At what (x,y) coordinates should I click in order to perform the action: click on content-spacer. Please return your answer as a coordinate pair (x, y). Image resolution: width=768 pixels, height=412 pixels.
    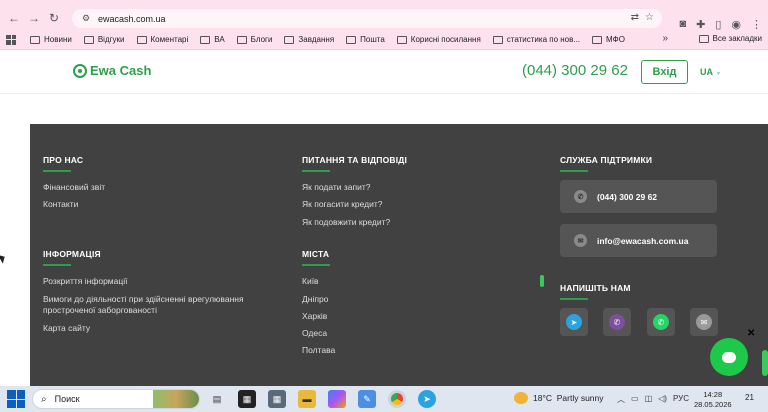
    Looking at the image, I should click on (384, 109).